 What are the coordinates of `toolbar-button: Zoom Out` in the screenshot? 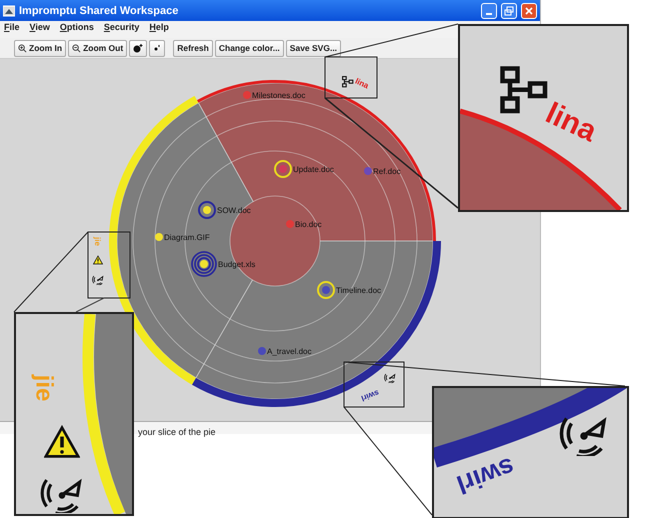 It's located at (98, 48).